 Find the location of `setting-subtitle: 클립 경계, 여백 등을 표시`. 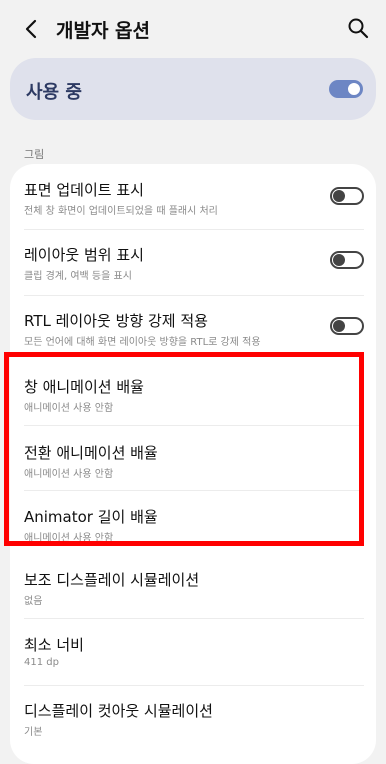

setting-subtitle: 클립 경계, 여백 등을 표시 is located at coordinates (78, 276).